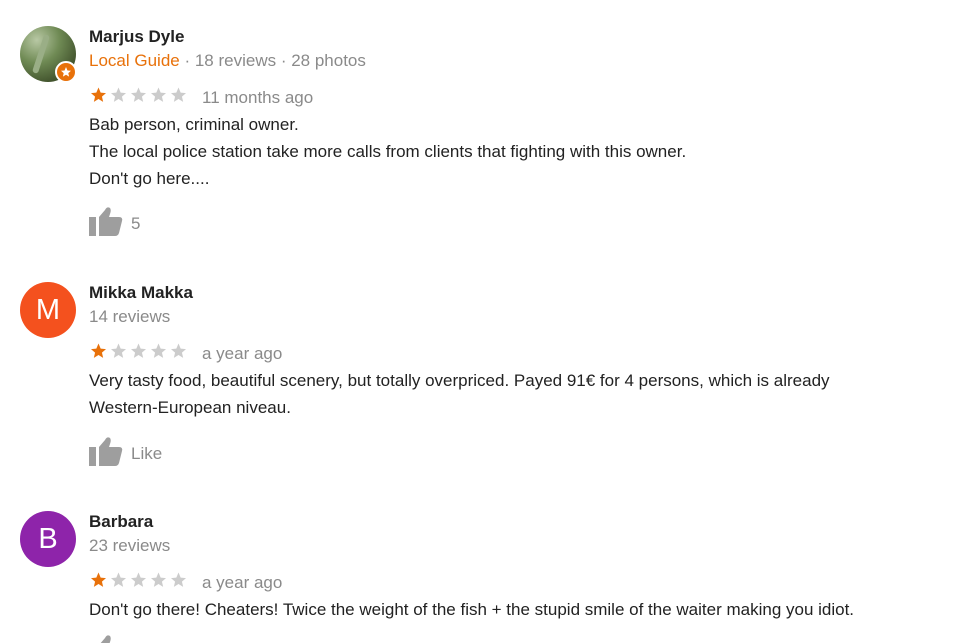  Describe the element at coordinates (121, 522) in the screenshot. I see `reviewer-name: Barbara` at that location.